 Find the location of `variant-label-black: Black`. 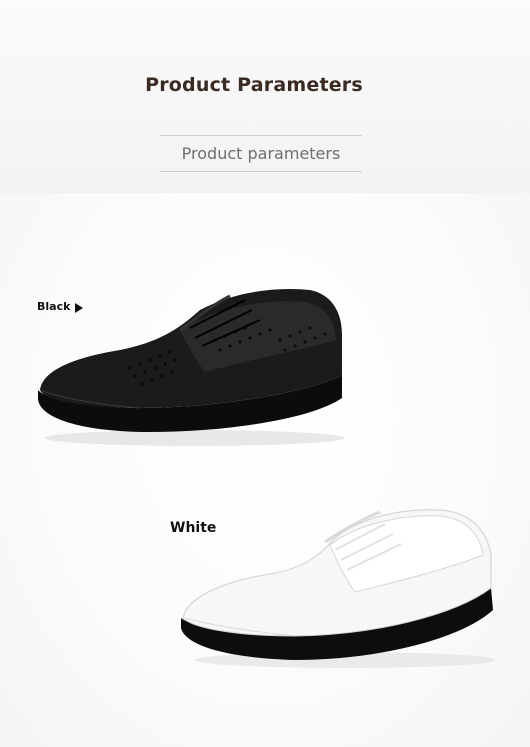

variant-label-black: Black is located at coordinates (54, 306).